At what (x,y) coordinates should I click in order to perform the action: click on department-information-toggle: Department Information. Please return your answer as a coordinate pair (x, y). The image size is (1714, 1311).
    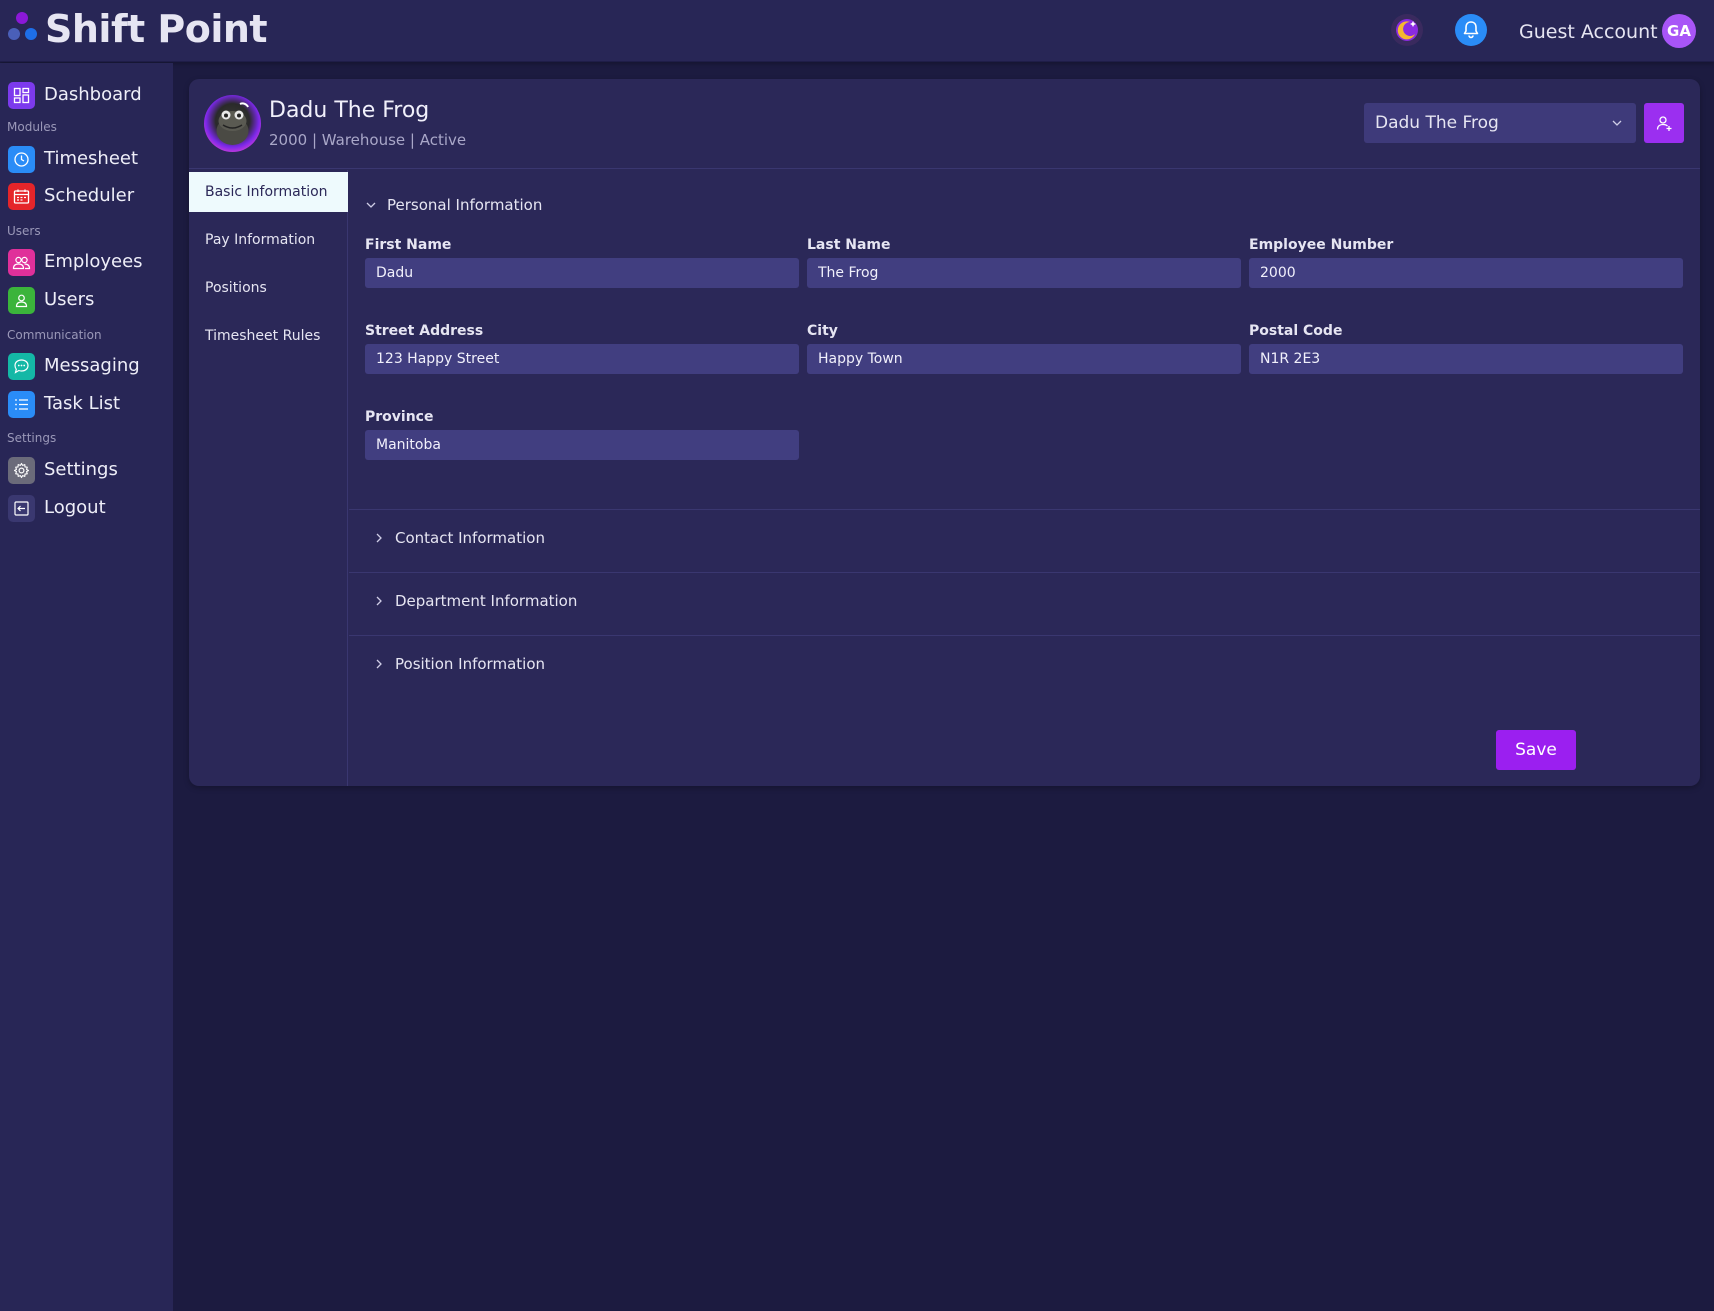
    Looking at the image, I should click on (475, 601).